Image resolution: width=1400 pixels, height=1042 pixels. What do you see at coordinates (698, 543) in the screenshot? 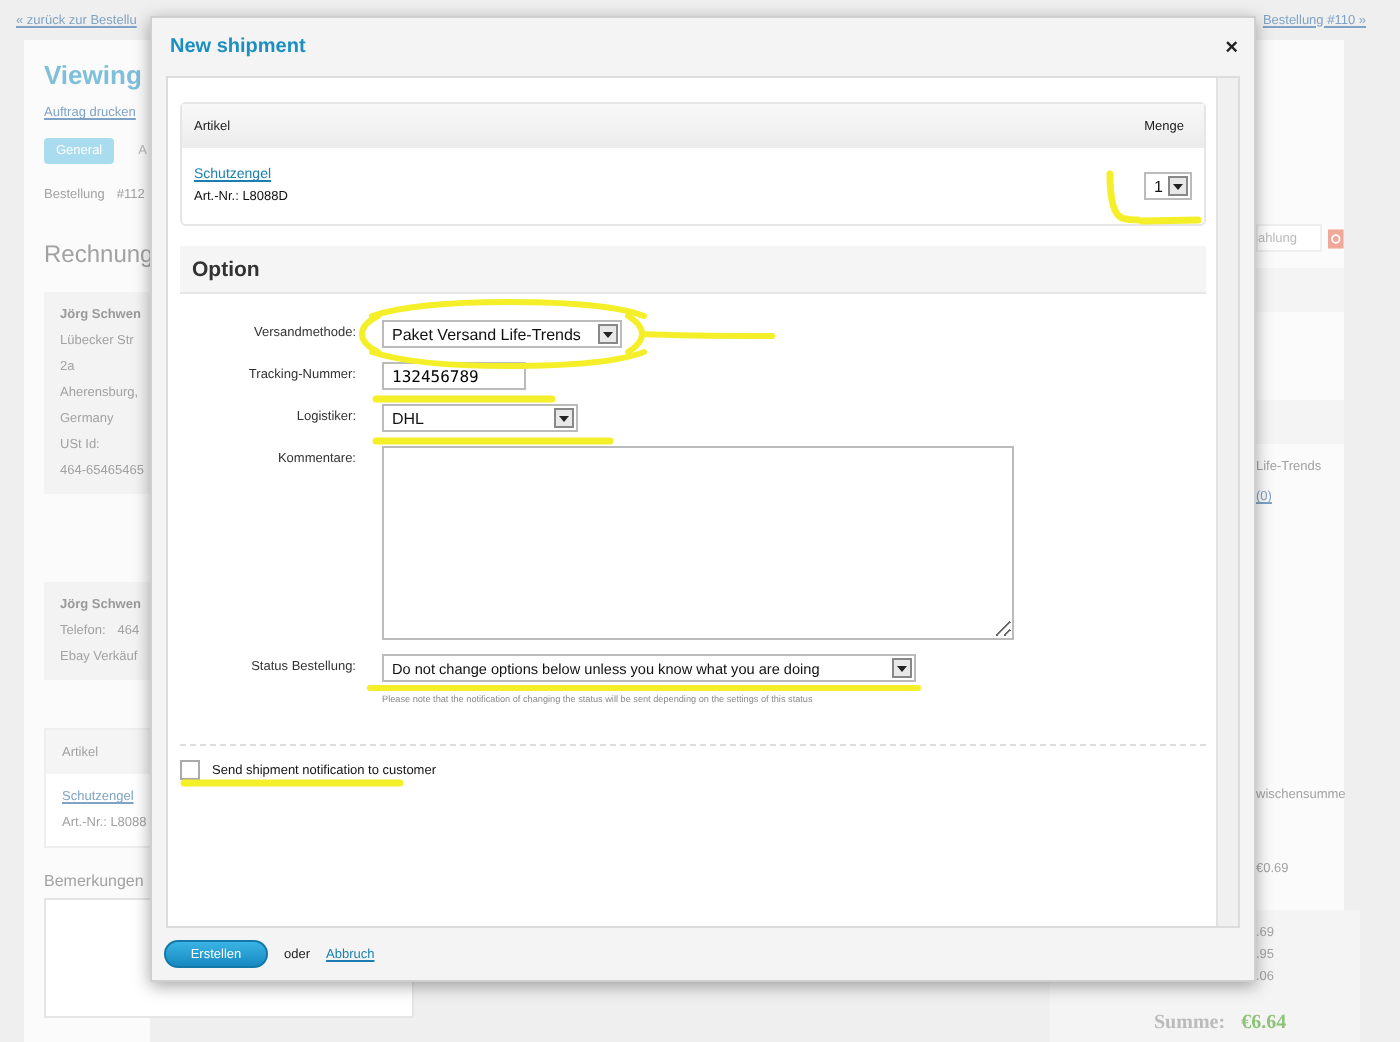
I see `textarea-field` at bounding box center [698, 543].